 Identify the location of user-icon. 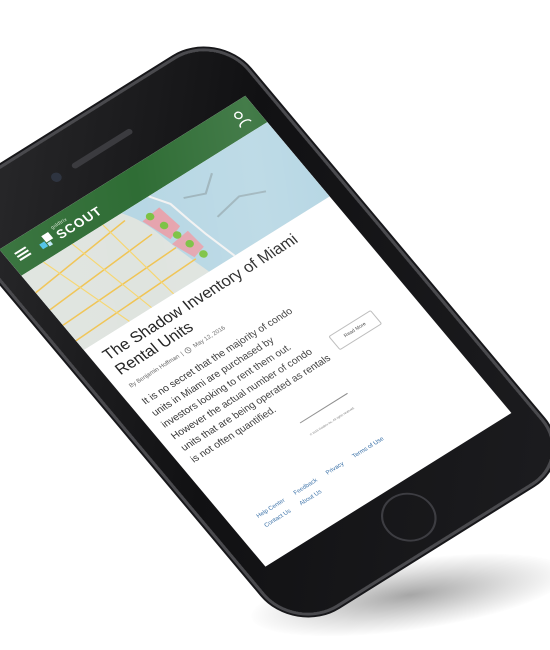
(240, 118).